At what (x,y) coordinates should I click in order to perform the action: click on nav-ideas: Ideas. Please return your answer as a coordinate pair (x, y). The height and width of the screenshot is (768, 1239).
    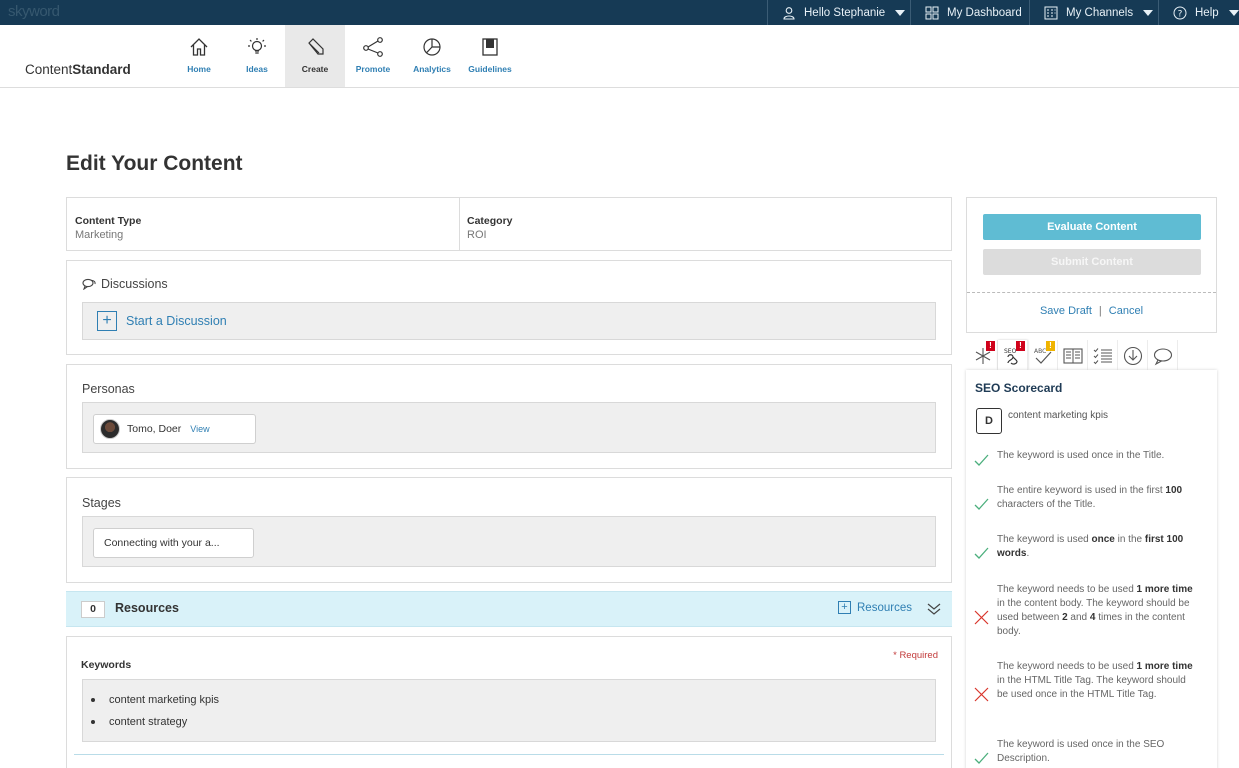
    Looking at the image, I should click on (257, 56).